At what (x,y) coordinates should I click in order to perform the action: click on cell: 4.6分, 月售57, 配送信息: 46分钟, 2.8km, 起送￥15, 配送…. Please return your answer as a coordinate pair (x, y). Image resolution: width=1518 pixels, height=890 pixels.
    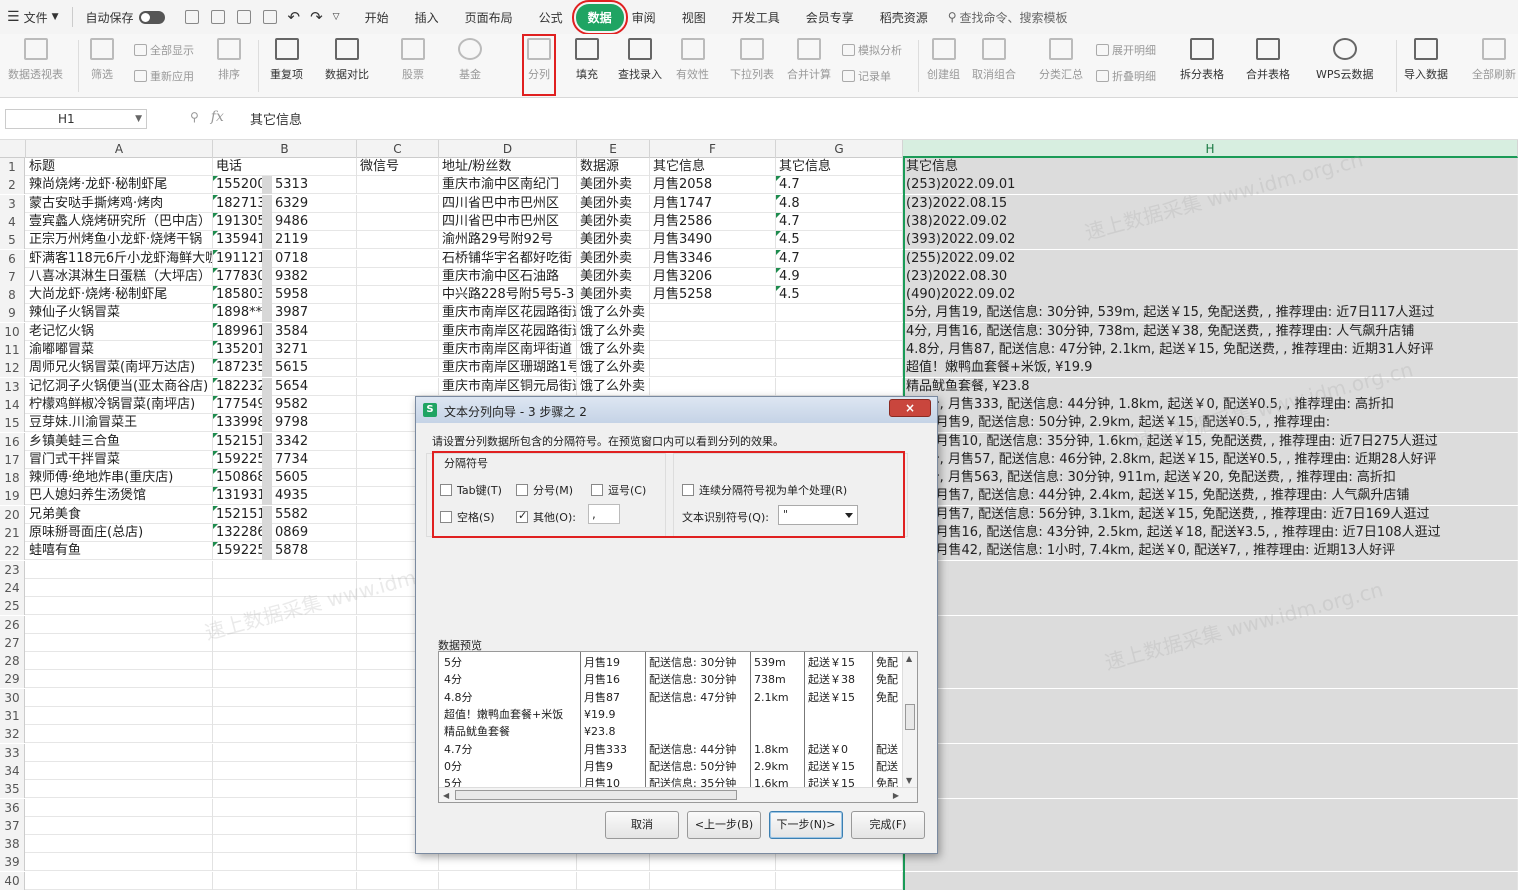
    Looking at the image, I should click on (1210, 459).